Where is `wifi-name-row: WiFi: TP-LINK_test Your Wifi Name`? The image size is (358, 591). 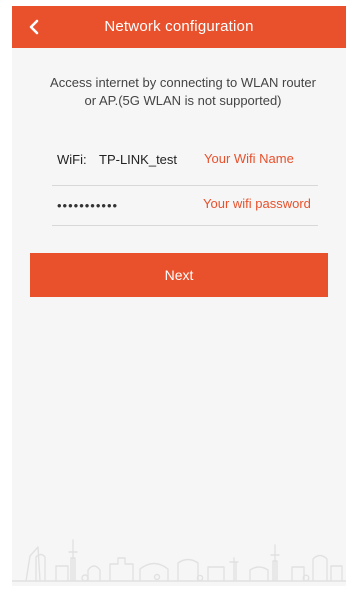 wifi-name-row: WiFi: TP-LINK_test Your Wifi Name is located at coordinates (197, 160).